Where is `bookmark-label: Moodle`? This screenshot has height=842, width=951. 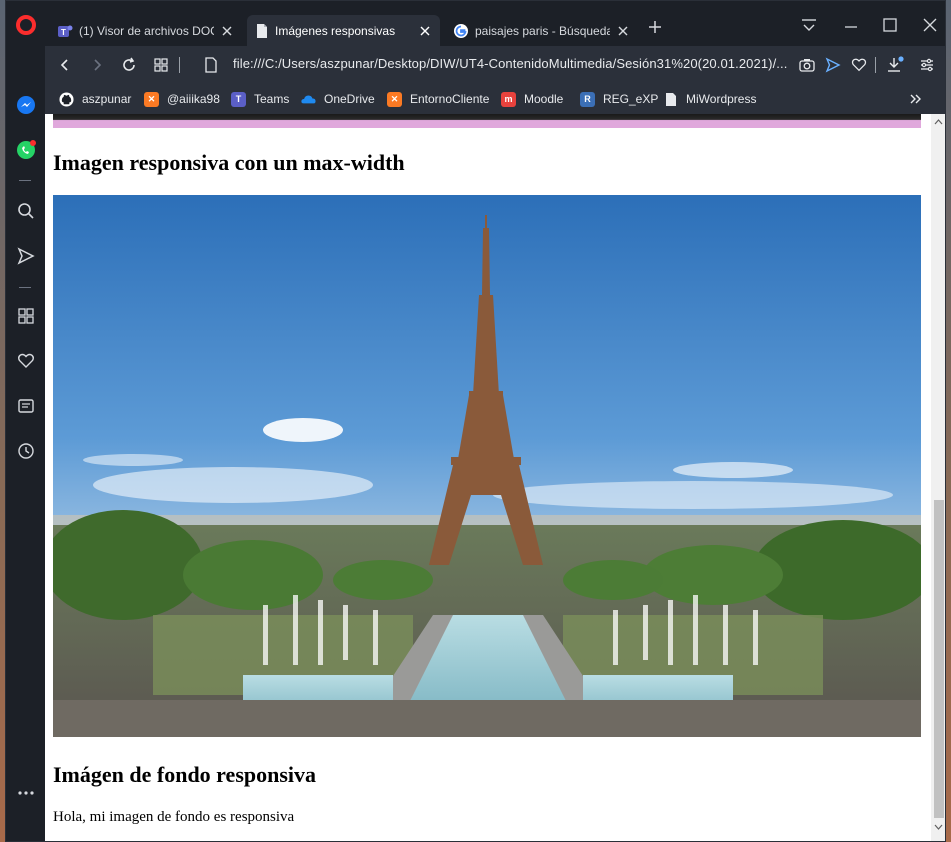 bookmark-label: Moodle is located at coordinates (544, 99).